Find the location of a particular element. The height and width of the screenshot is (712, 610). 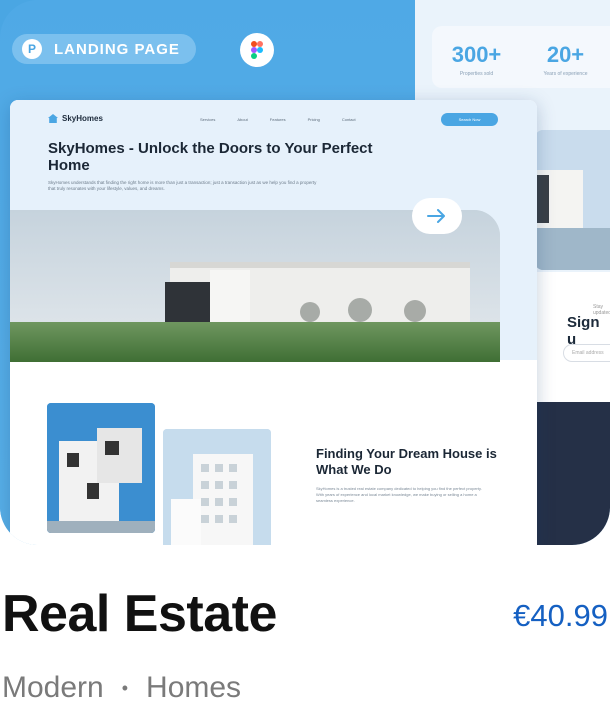

signup-email-input: Email address is located at coordinates (586, 353).